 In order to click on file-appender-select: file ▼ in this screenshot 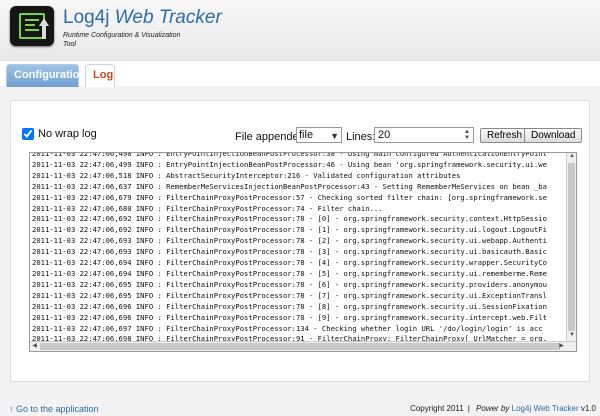, I will do `click(319, 135)`.